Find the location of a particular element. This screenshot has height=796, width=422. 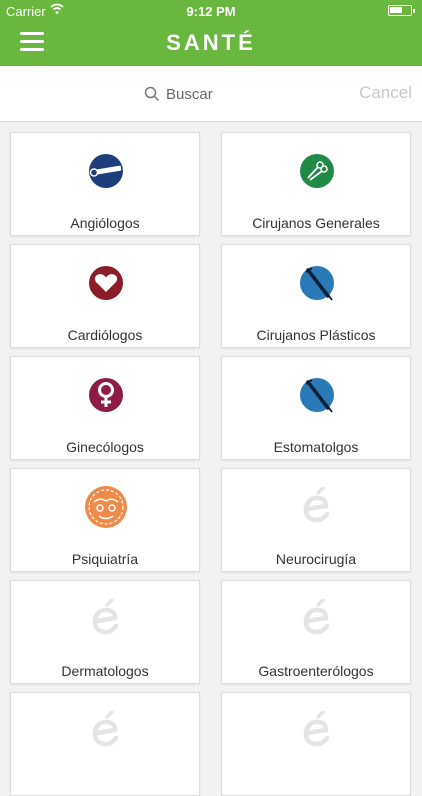

specialty-card: Estomatolgos is located at coordinates (316, 408).